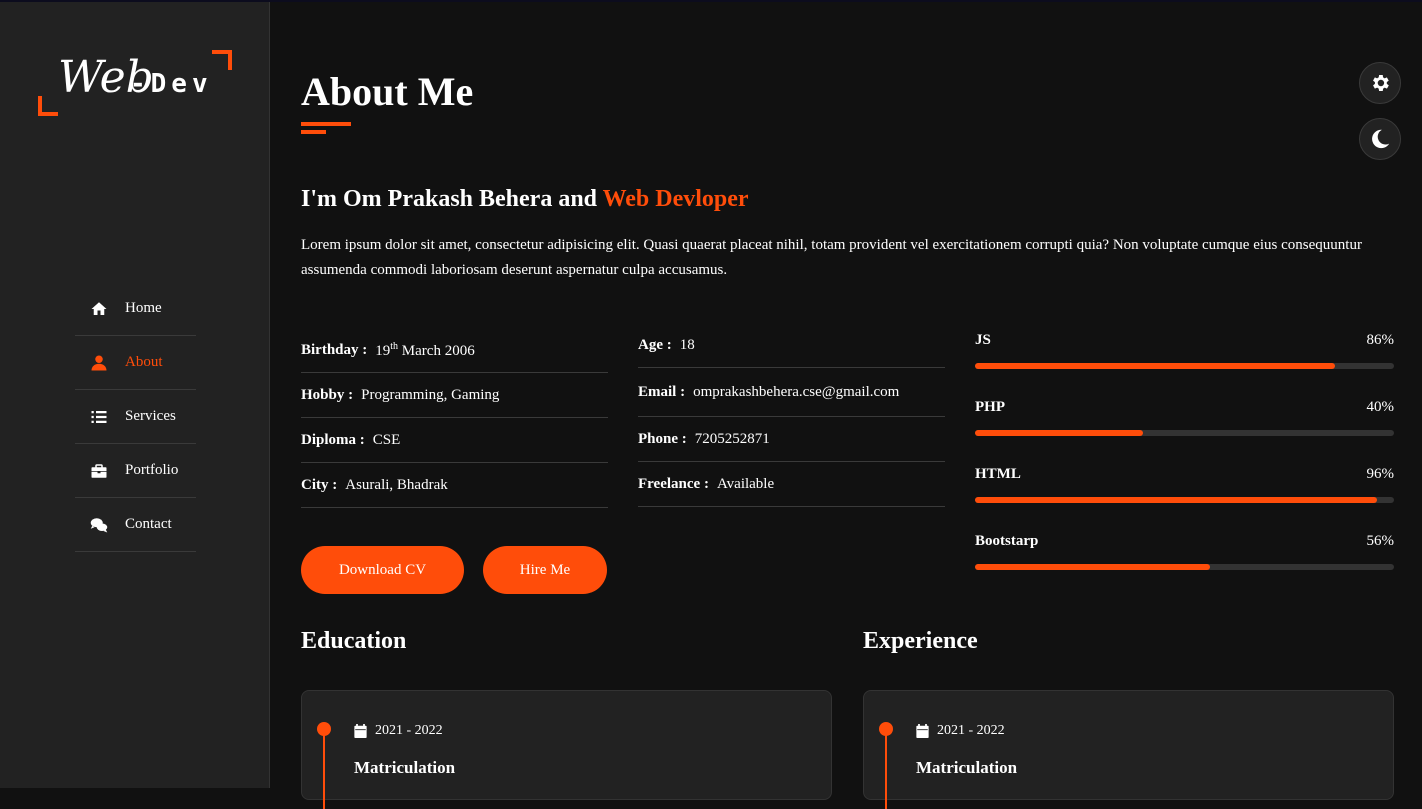 Image resolution: width=1422 pixels, height=809 pixels. I want to click on skill-php: PHP 40%, so click(1184, 430).